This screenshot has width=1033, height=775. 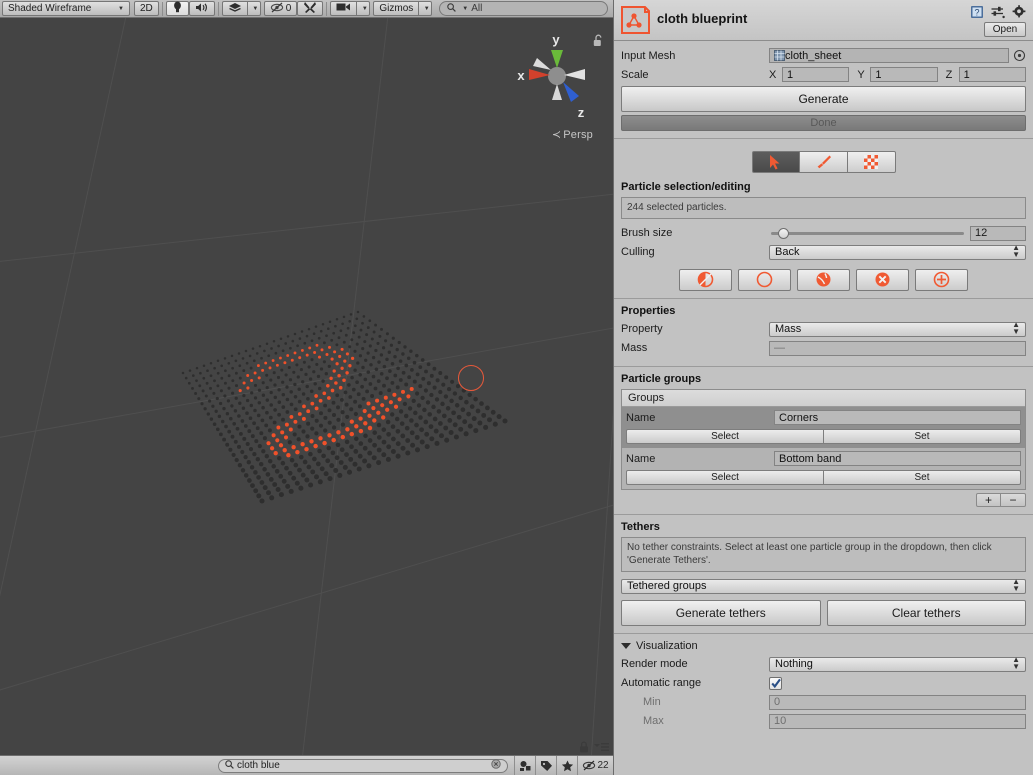 What do you see at coordinates (998, 233) in the screenshot?
I see `brush-size-value-field: 12` at bounding box center [998, 233].